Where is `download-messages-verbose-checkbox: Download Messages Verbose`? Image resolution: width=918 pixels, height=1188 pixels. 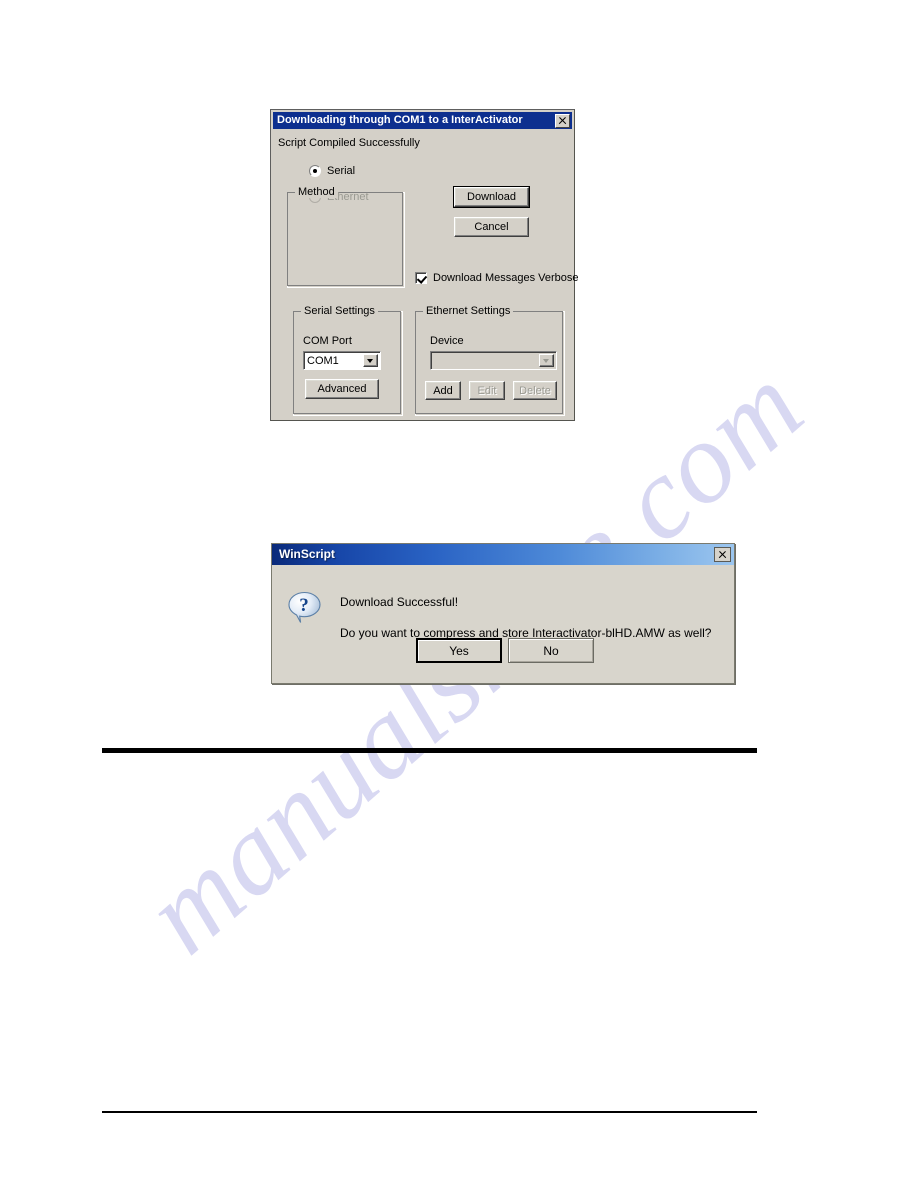 download-messages-verbose-checkbox: Download Messages Verbose is located at coordinates (497, 278).